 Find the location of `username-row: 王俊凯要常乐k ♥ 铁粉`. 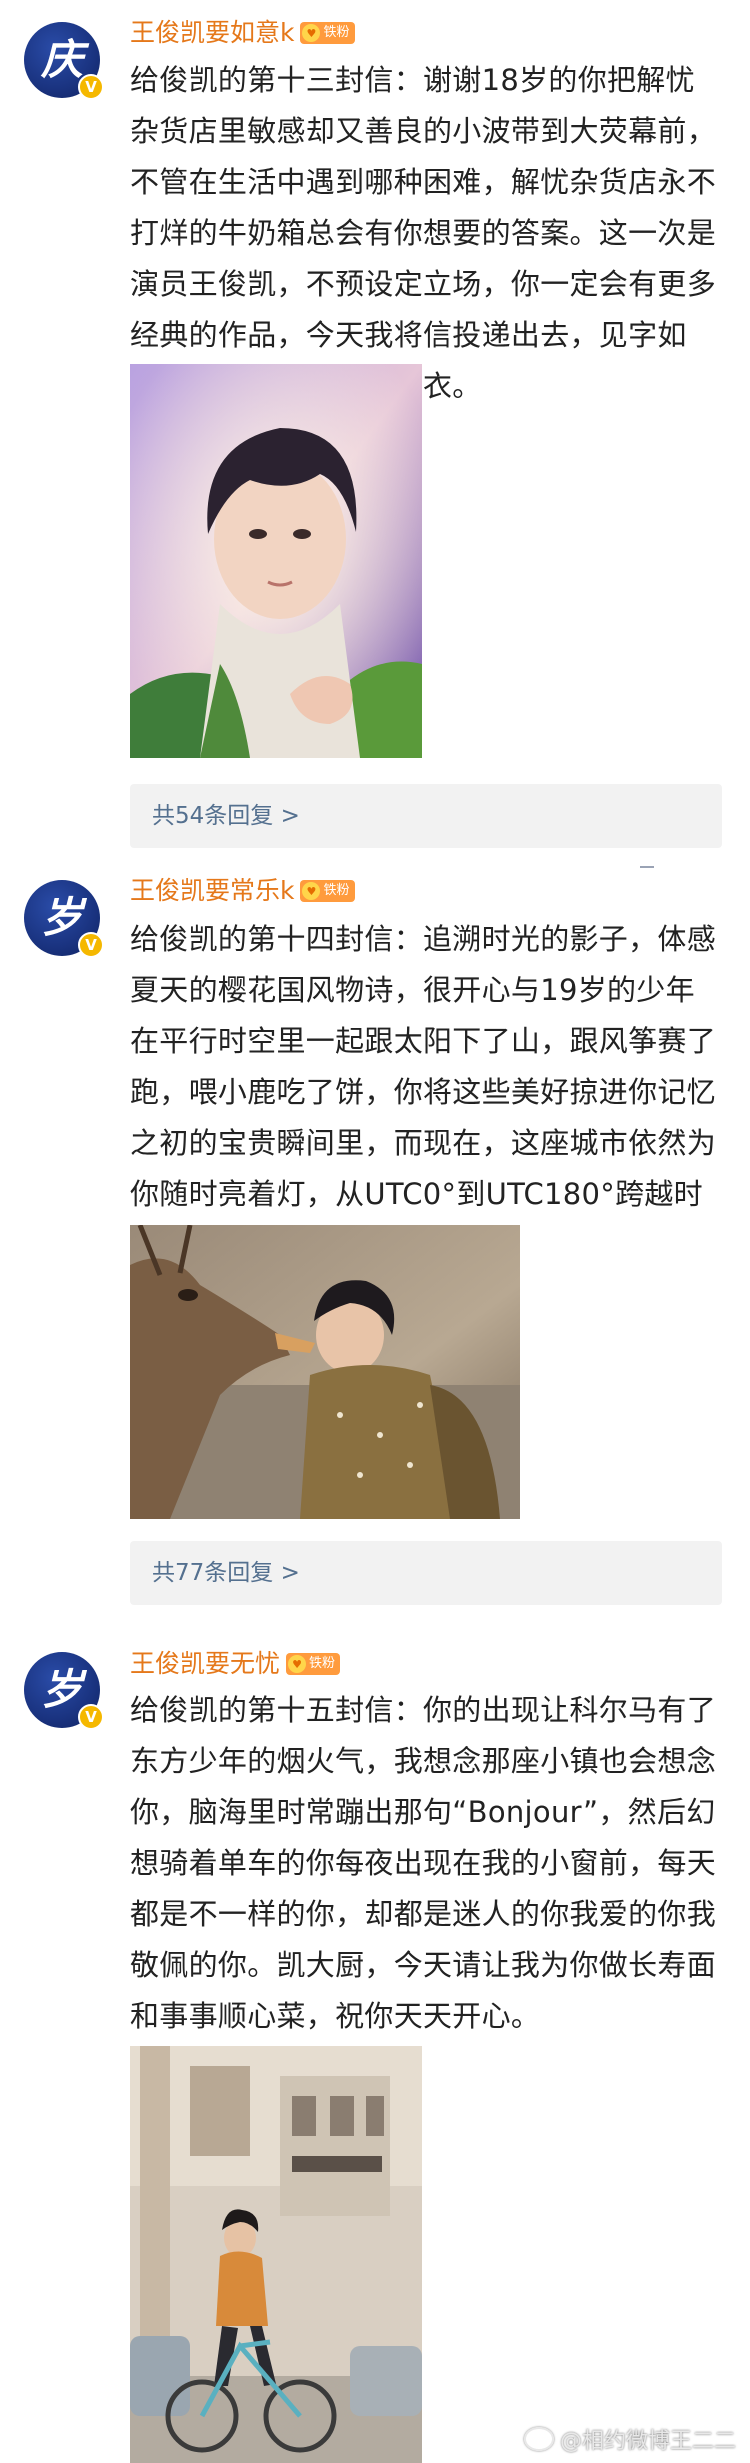

username-row: 王俊凯要常乐k ♥ 铁粉 is located at coordinates (242, 891).